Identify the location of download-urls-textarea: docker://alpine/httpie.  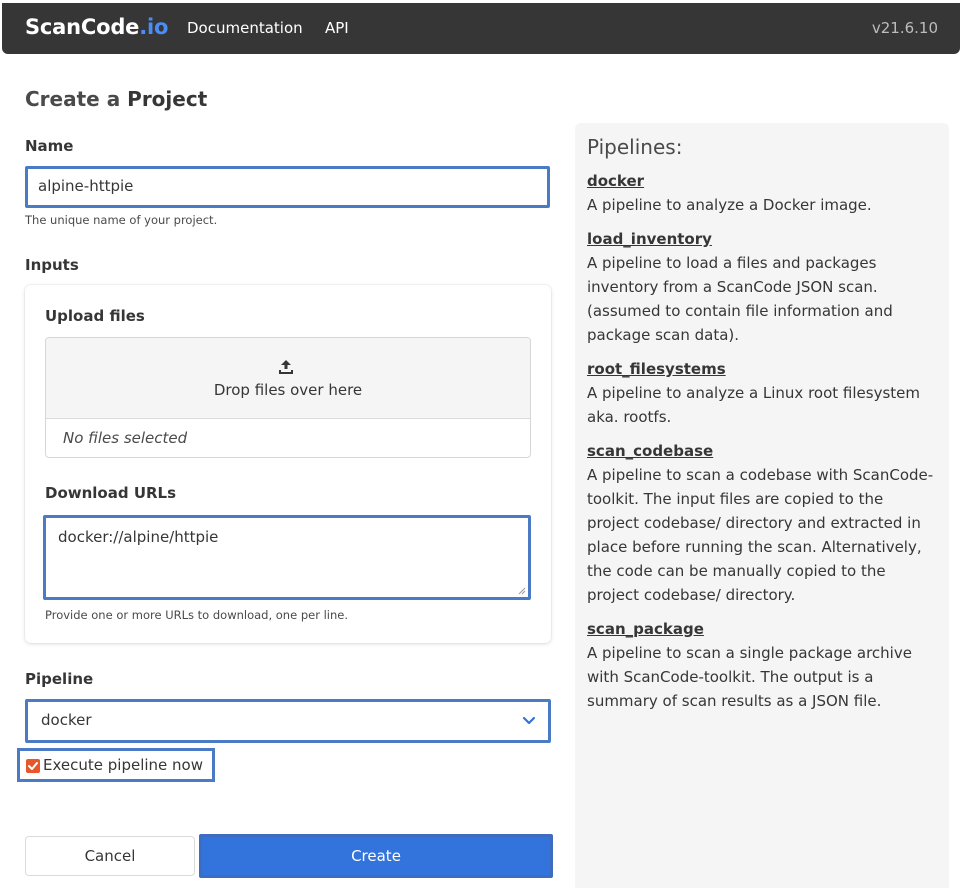
(287, 557).